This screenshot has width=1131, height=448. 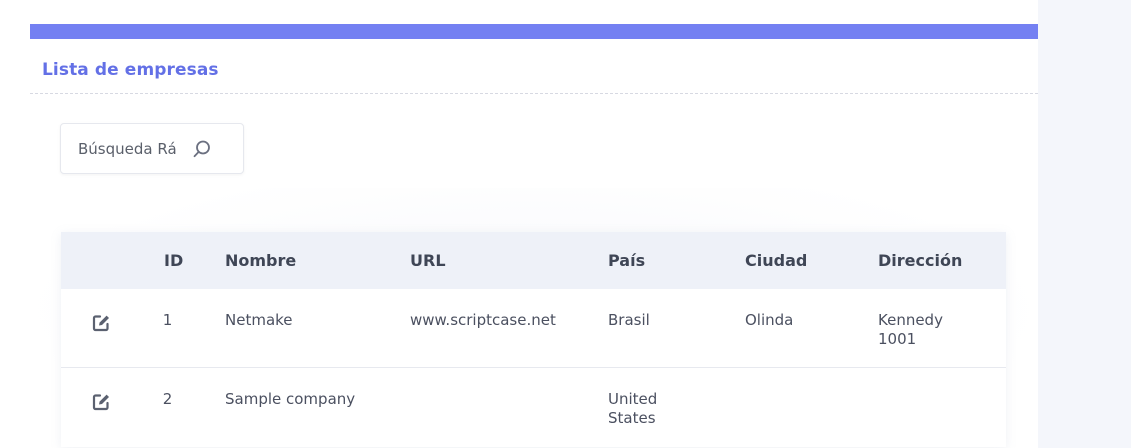 I want to click on panel-accent-bar, so click(x=534, y=31).